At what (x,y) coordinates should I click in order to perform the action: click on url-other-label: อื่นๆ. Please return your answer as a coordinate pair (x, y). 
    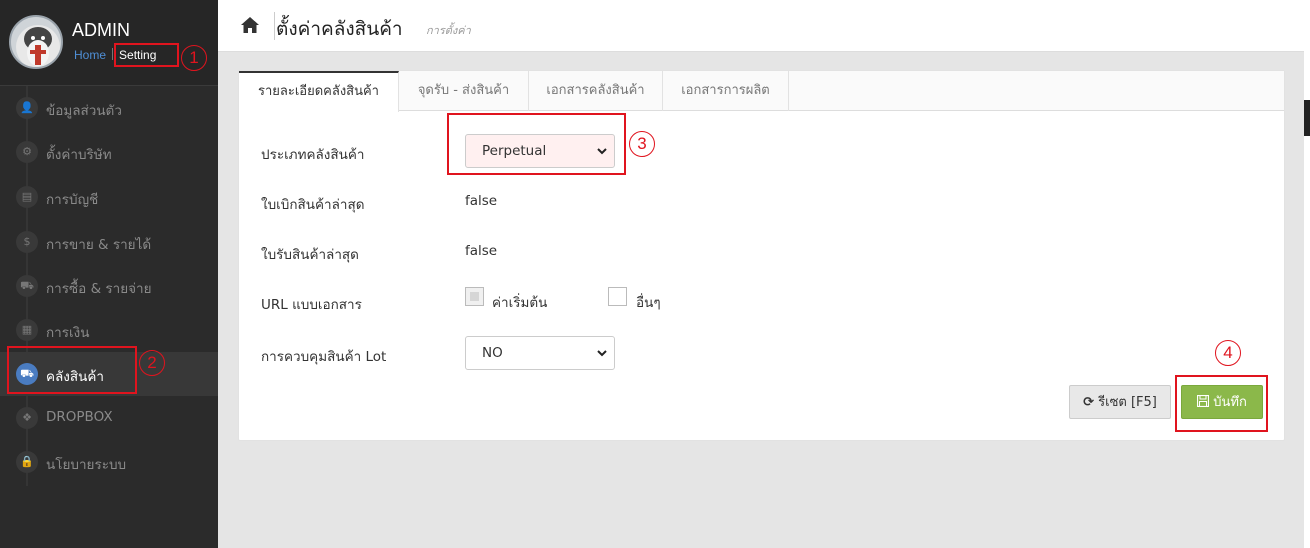
    Looking at the image, I should click on (648, 303).